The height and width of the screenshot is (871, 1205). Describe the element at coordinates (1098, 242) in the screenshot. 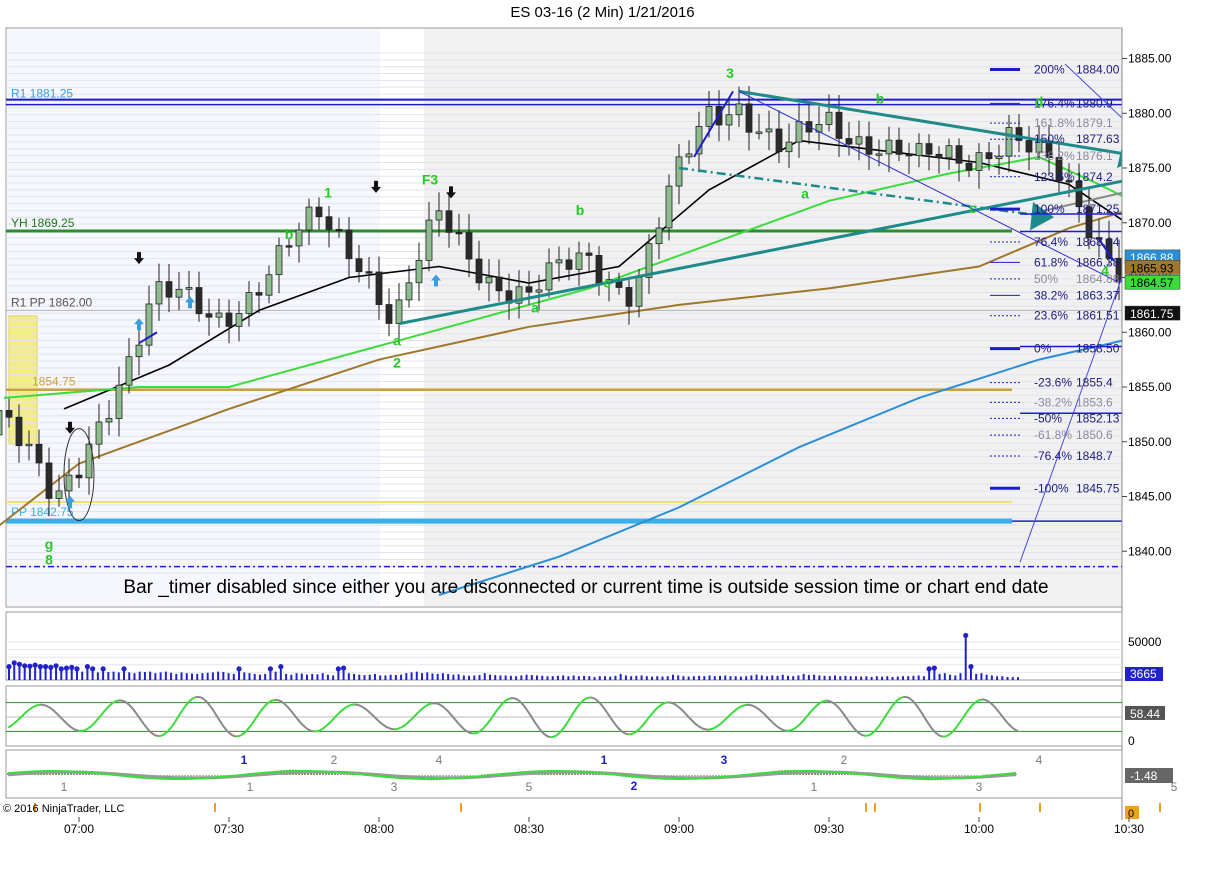

I see `fib-price: 1868.24` at that location.